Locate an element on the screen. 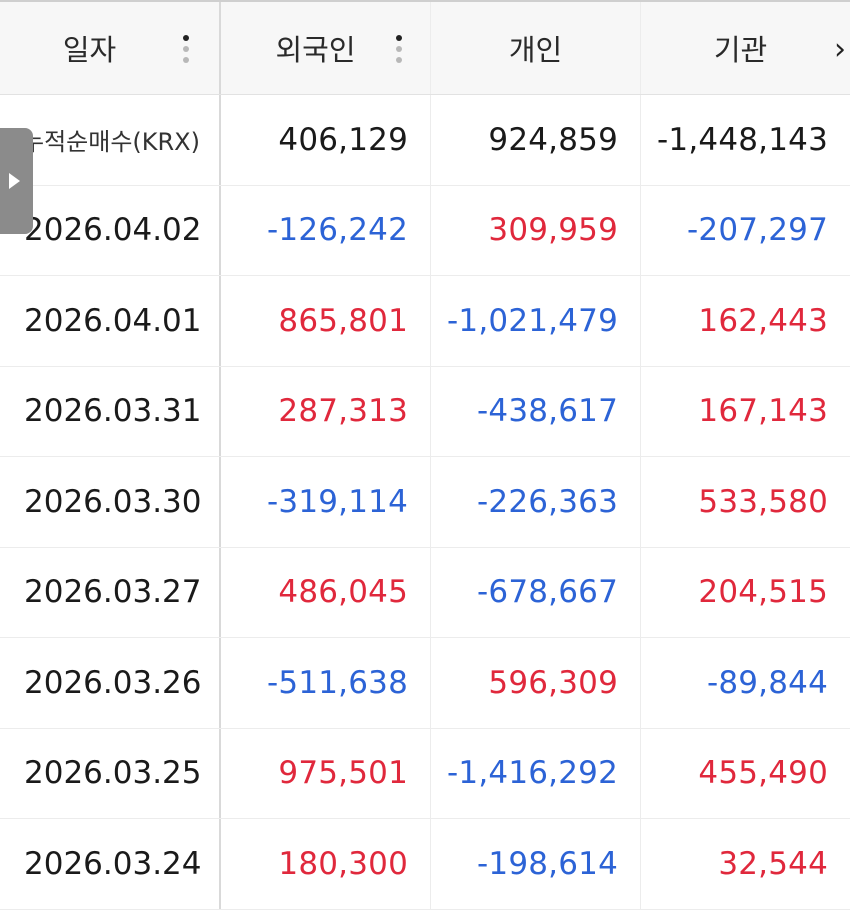 This screenshot has width=850, height=910. header-institution: 기관 › is located at coordinates (745, 48).